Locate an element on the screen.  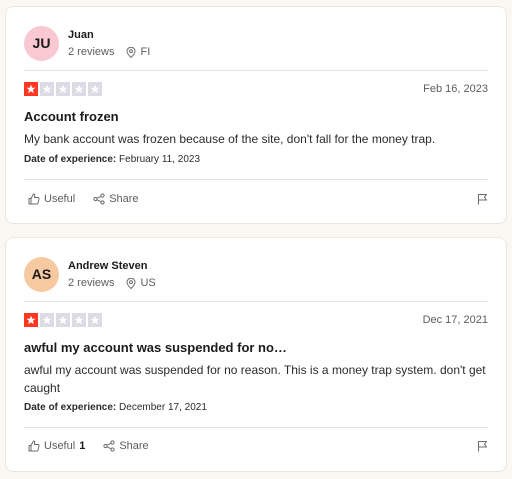
location-code: FI is located at coordinates (145, 51).